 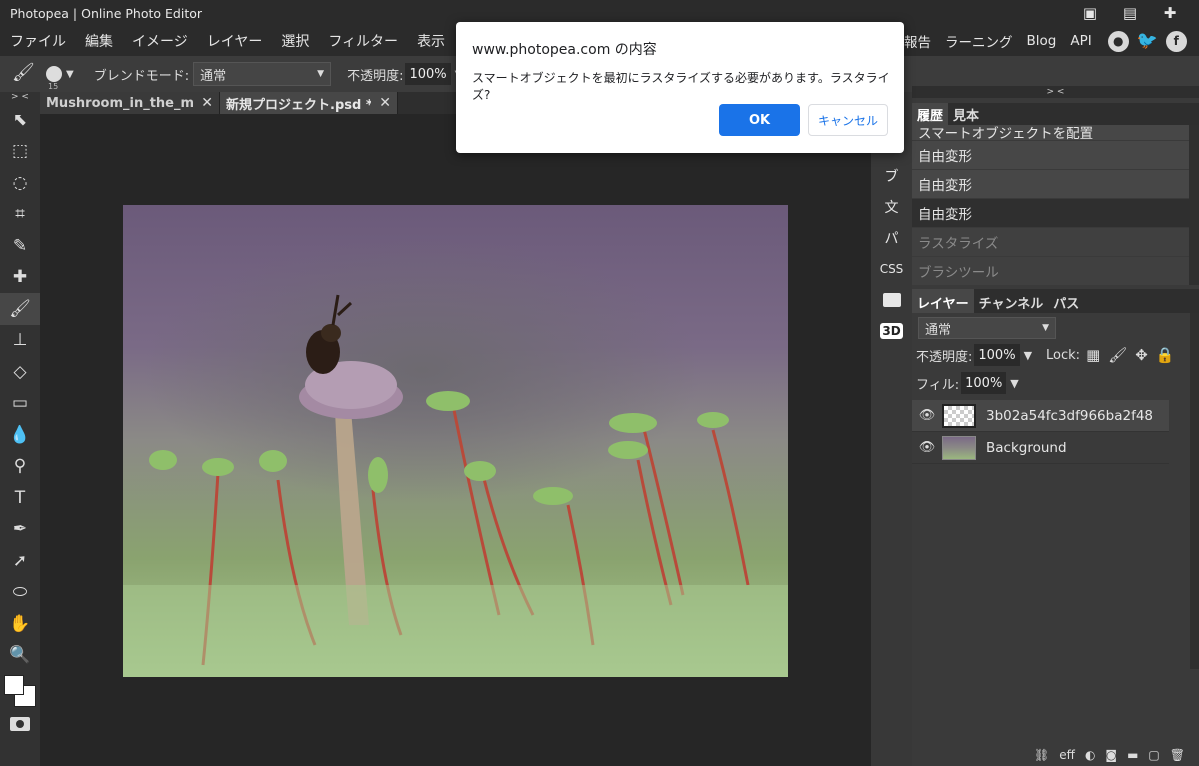 I want to click on layer-row: 👁 Background, so click(x=1040, y=448).